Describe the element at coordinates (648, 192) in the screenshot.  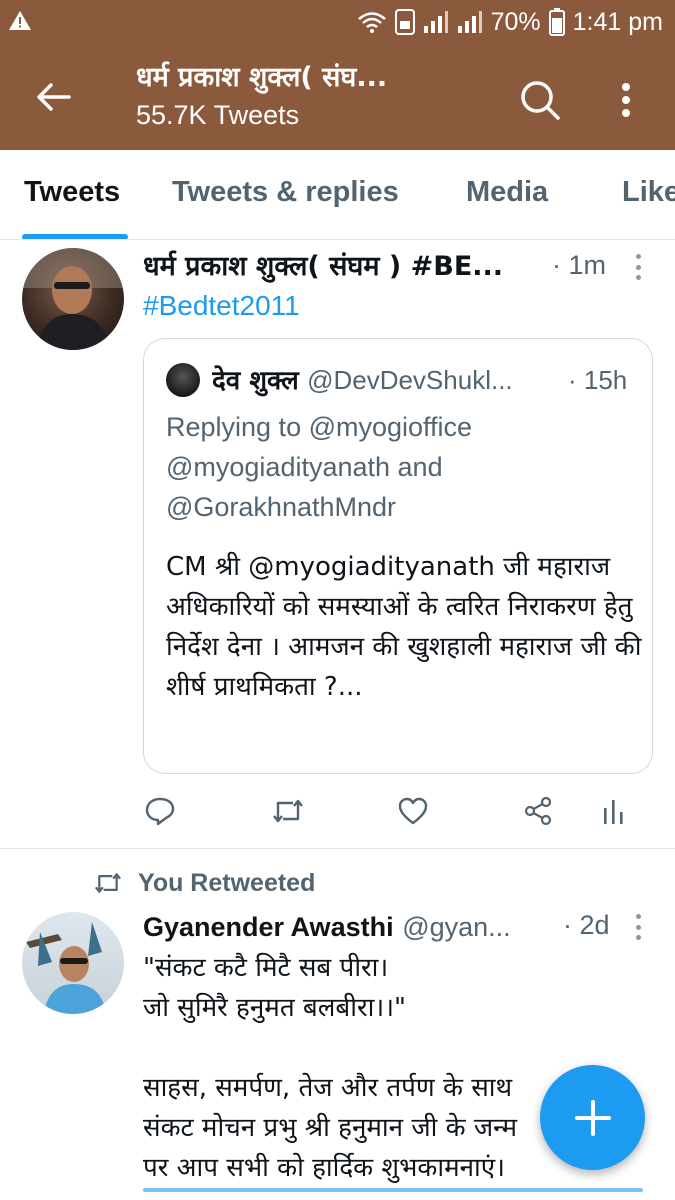
I see `tab-likes: Like` at that location.